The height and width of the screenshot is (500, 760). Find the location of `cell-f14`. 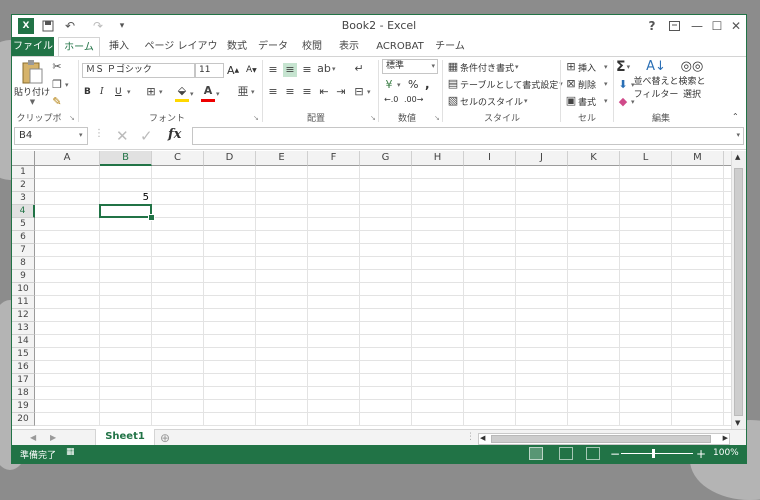

cell-f14 is located at coordinates (334, 341).